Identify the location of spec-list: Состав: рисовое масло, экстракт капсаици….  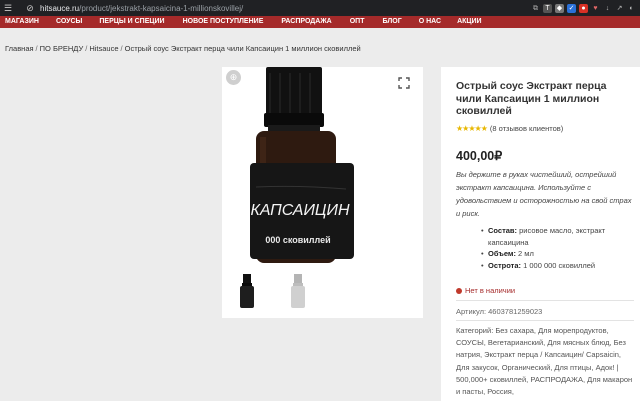
(556, 248).